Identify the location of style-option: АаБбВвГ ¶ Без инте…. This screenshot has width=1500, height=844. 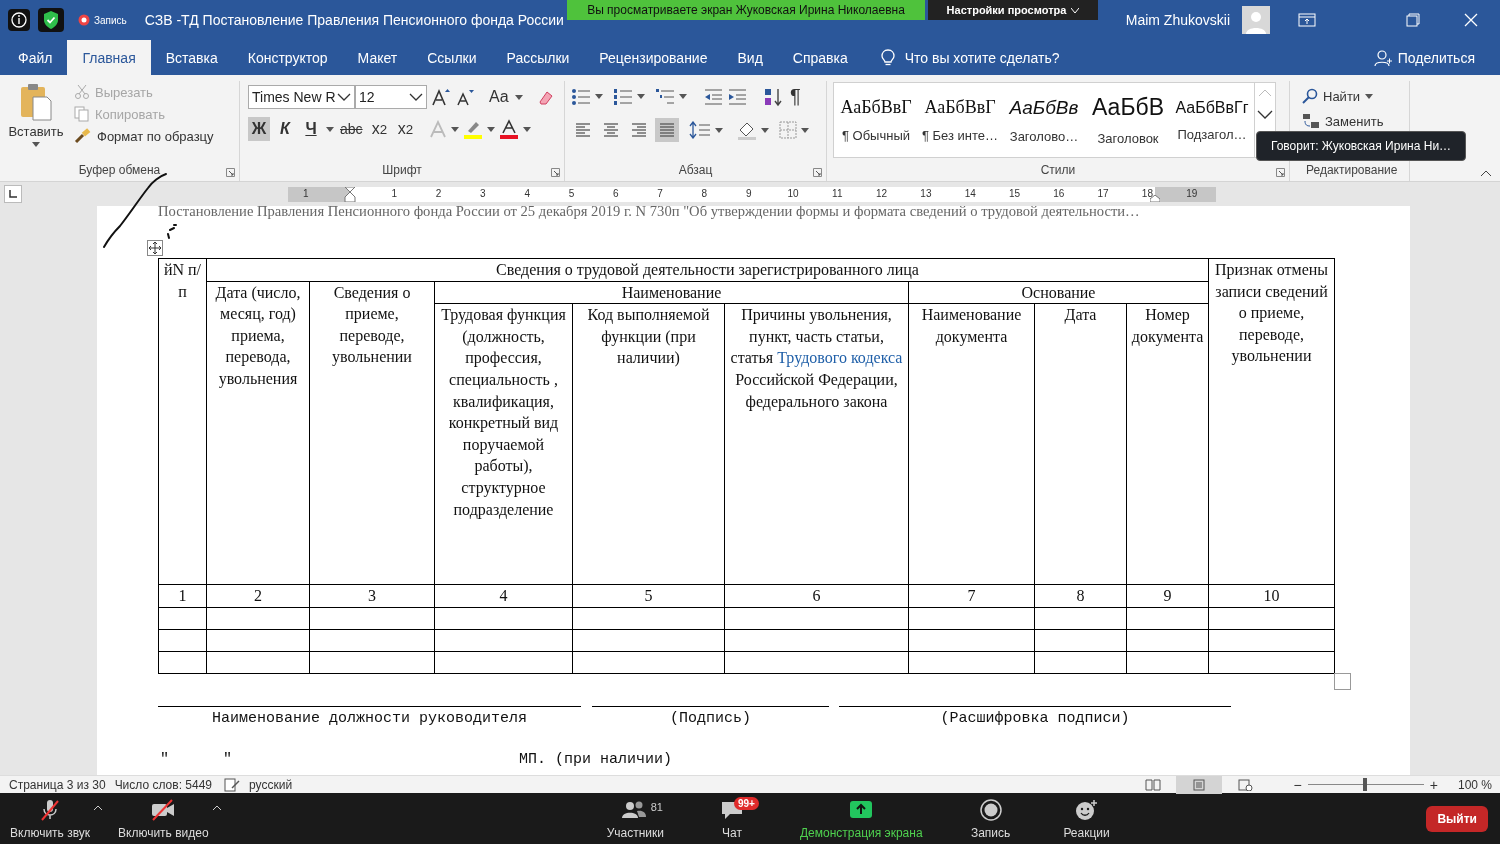
(960, 120).